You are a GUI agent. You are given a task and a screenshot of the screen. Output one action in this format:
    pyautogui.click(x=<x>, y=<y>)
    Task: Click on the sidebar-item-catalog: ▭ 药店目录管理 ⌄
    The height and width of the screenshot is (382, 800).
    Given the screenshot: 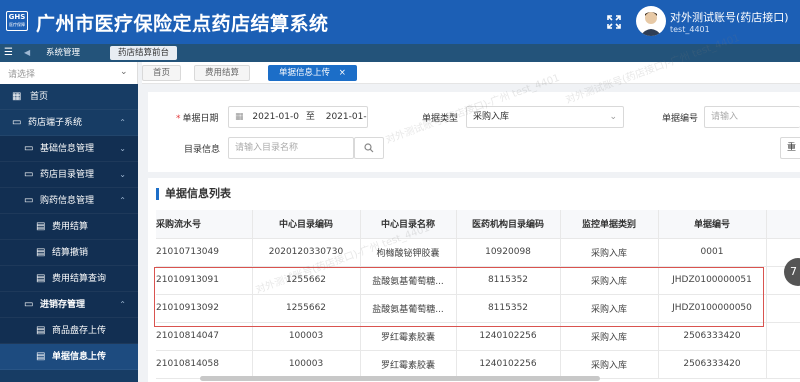 What is the action you would take?
    pyautogui.click(x=69, y=175)
    